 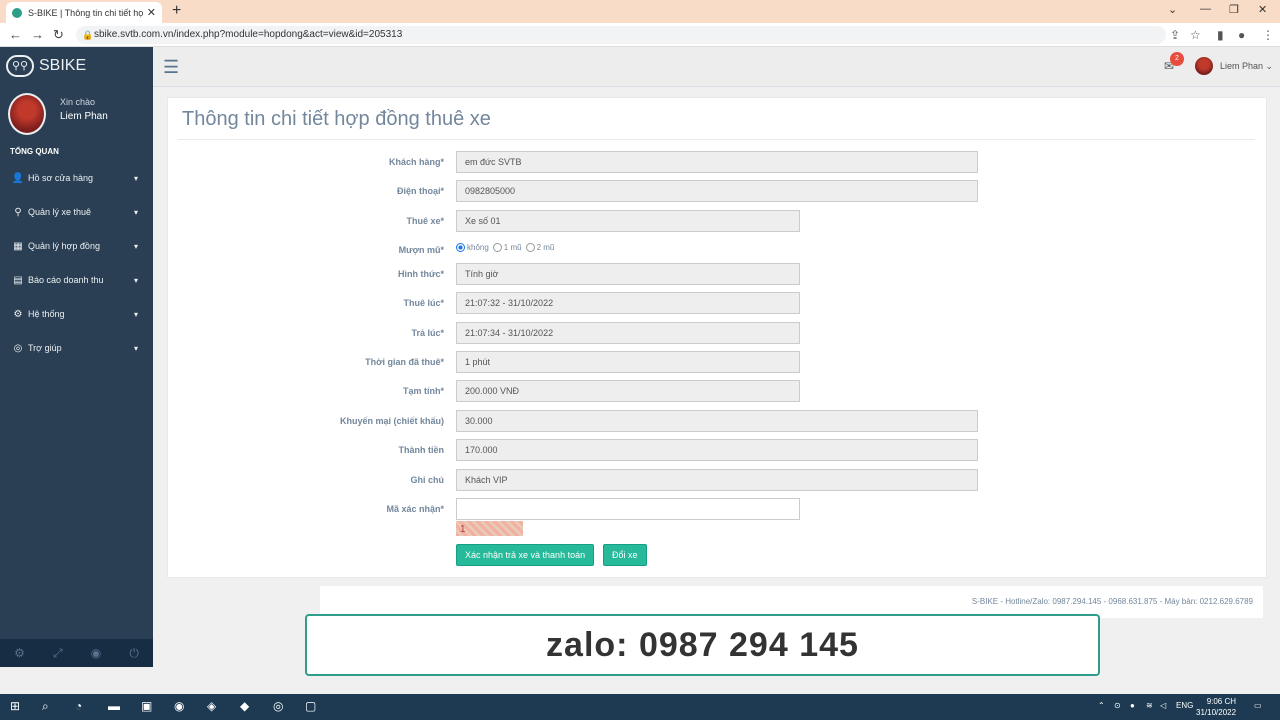 I want to click on form-row-thue-luc: Thuê lúc* 21:07:32 - 31/10/2022, so click(x=718, y=303).